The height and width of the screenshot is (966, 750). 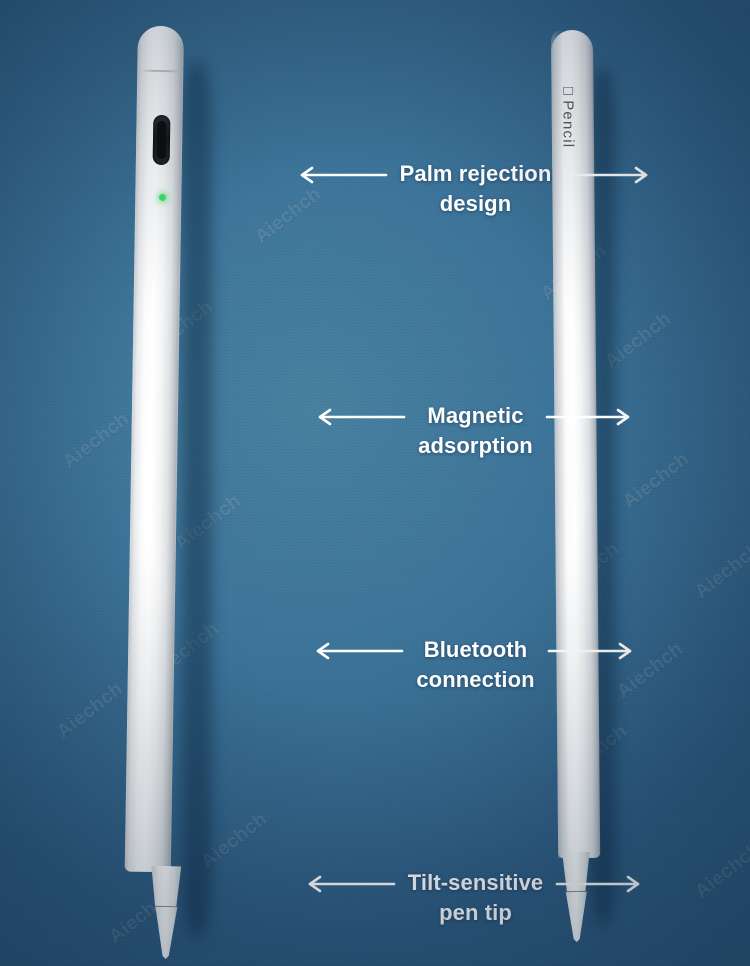 What do you see at coordinates (166, 888) in the screenshot?
I see `stylus-taper` at bounding box center [166, 888].